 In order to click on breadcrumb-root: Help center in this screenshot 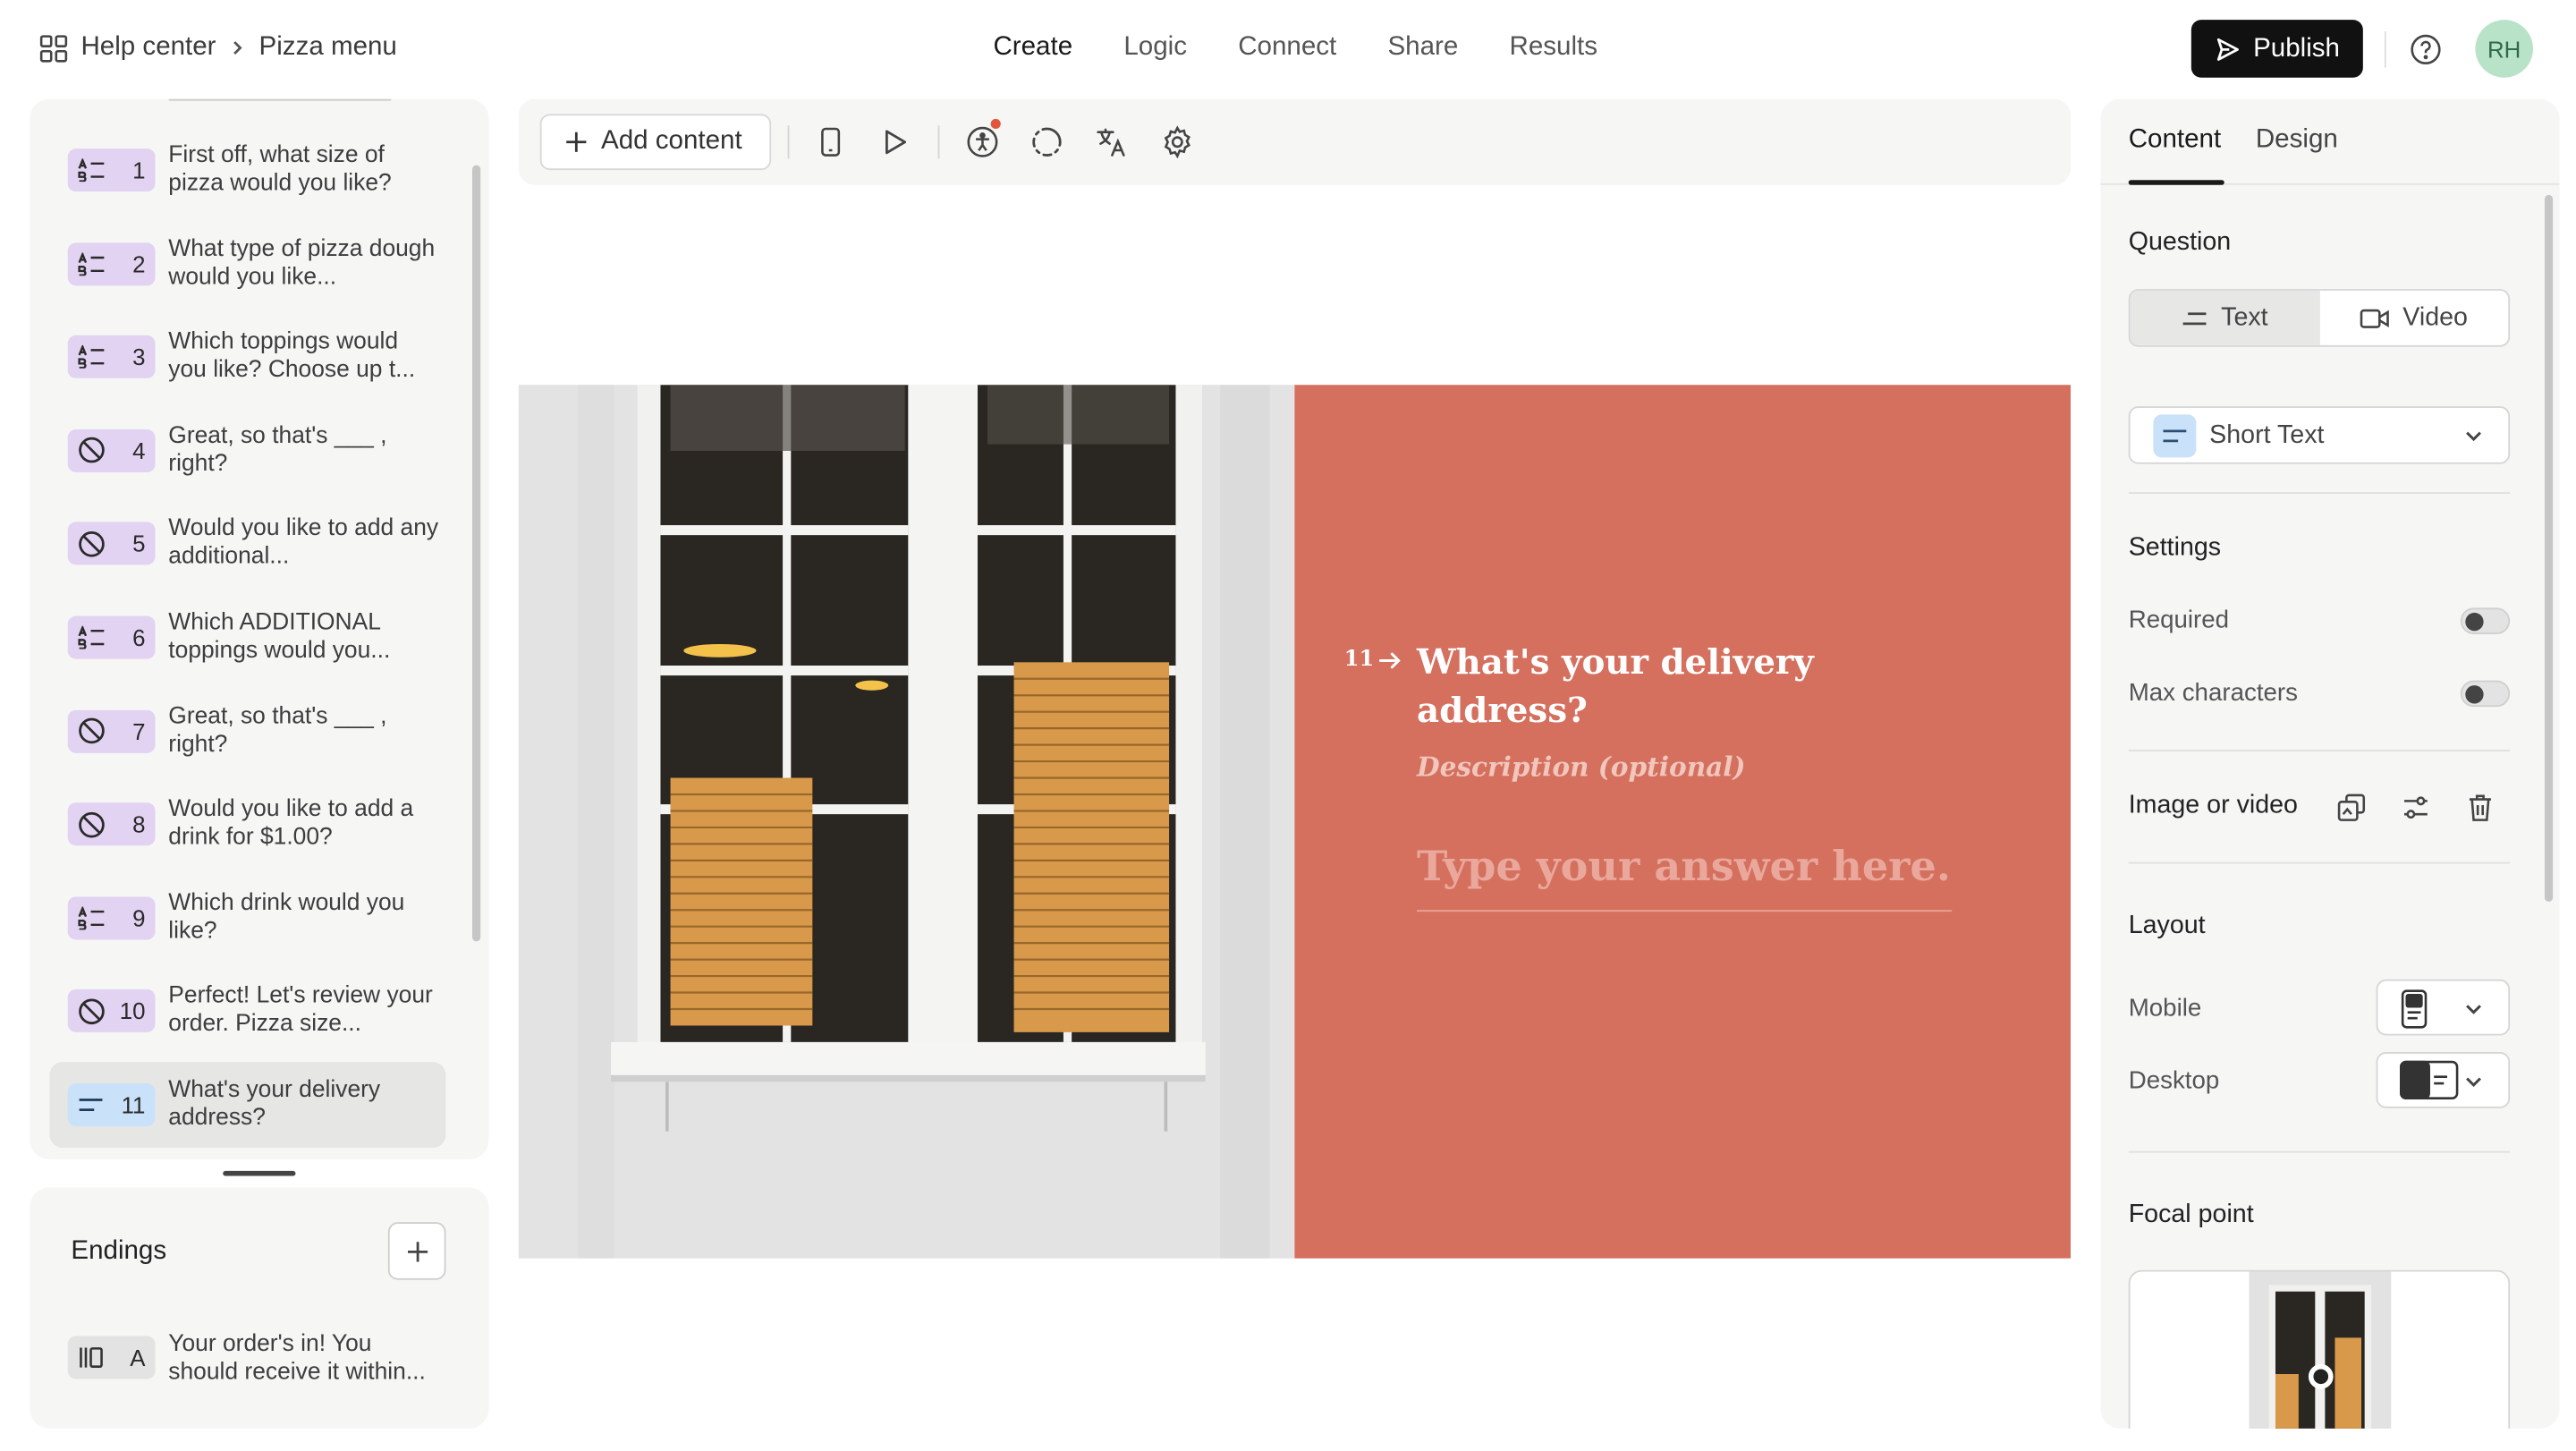, I will do `click(148, 48)`.